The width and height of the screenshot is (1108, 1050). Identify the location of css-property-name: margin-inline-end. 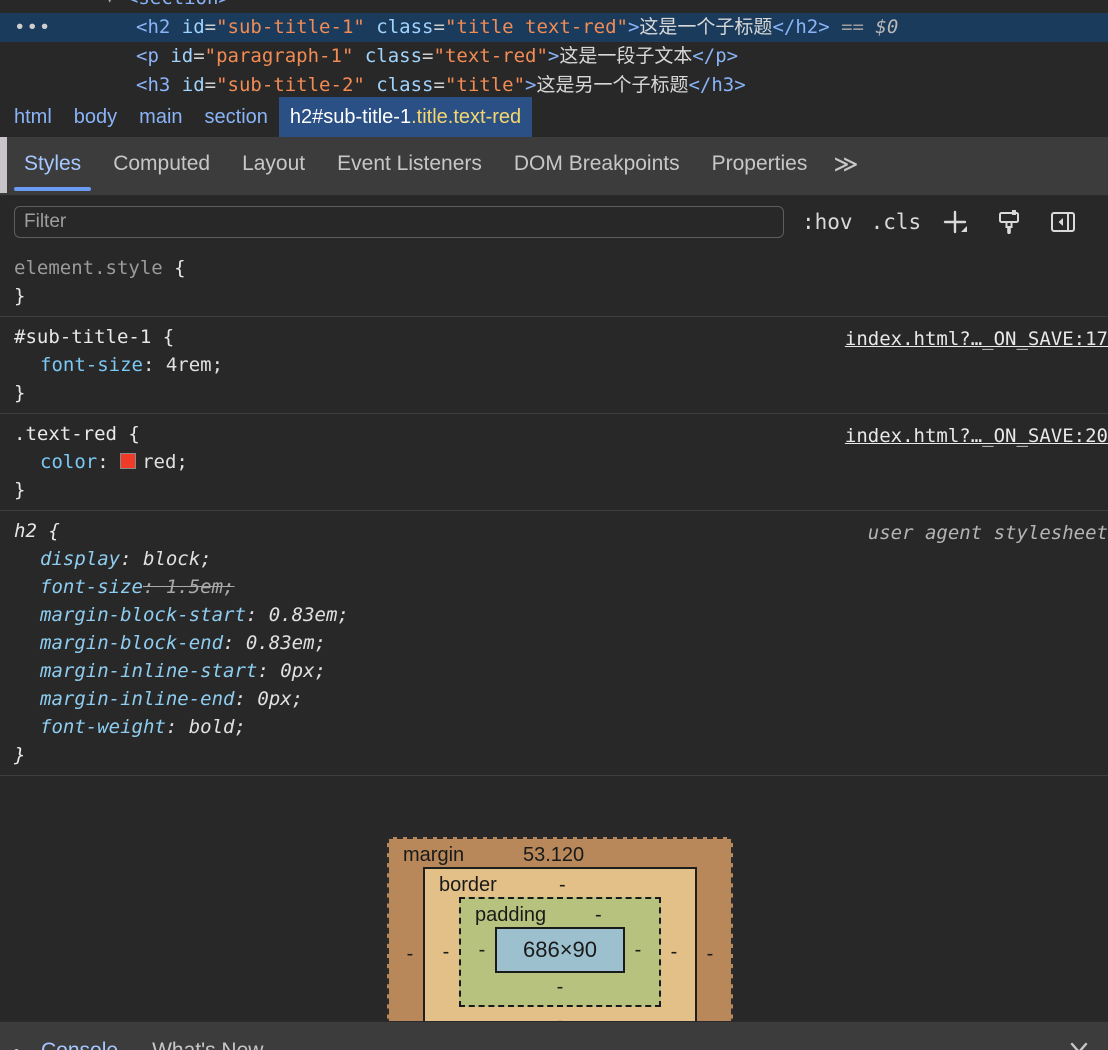
(124, 699).